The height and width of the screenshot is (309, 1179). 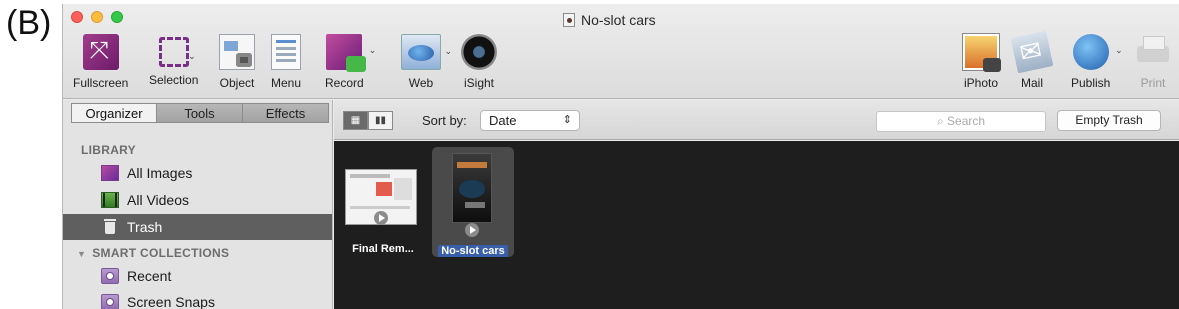 I want to click on window-title-text: No-slot cars, so click(x=618, y=20).